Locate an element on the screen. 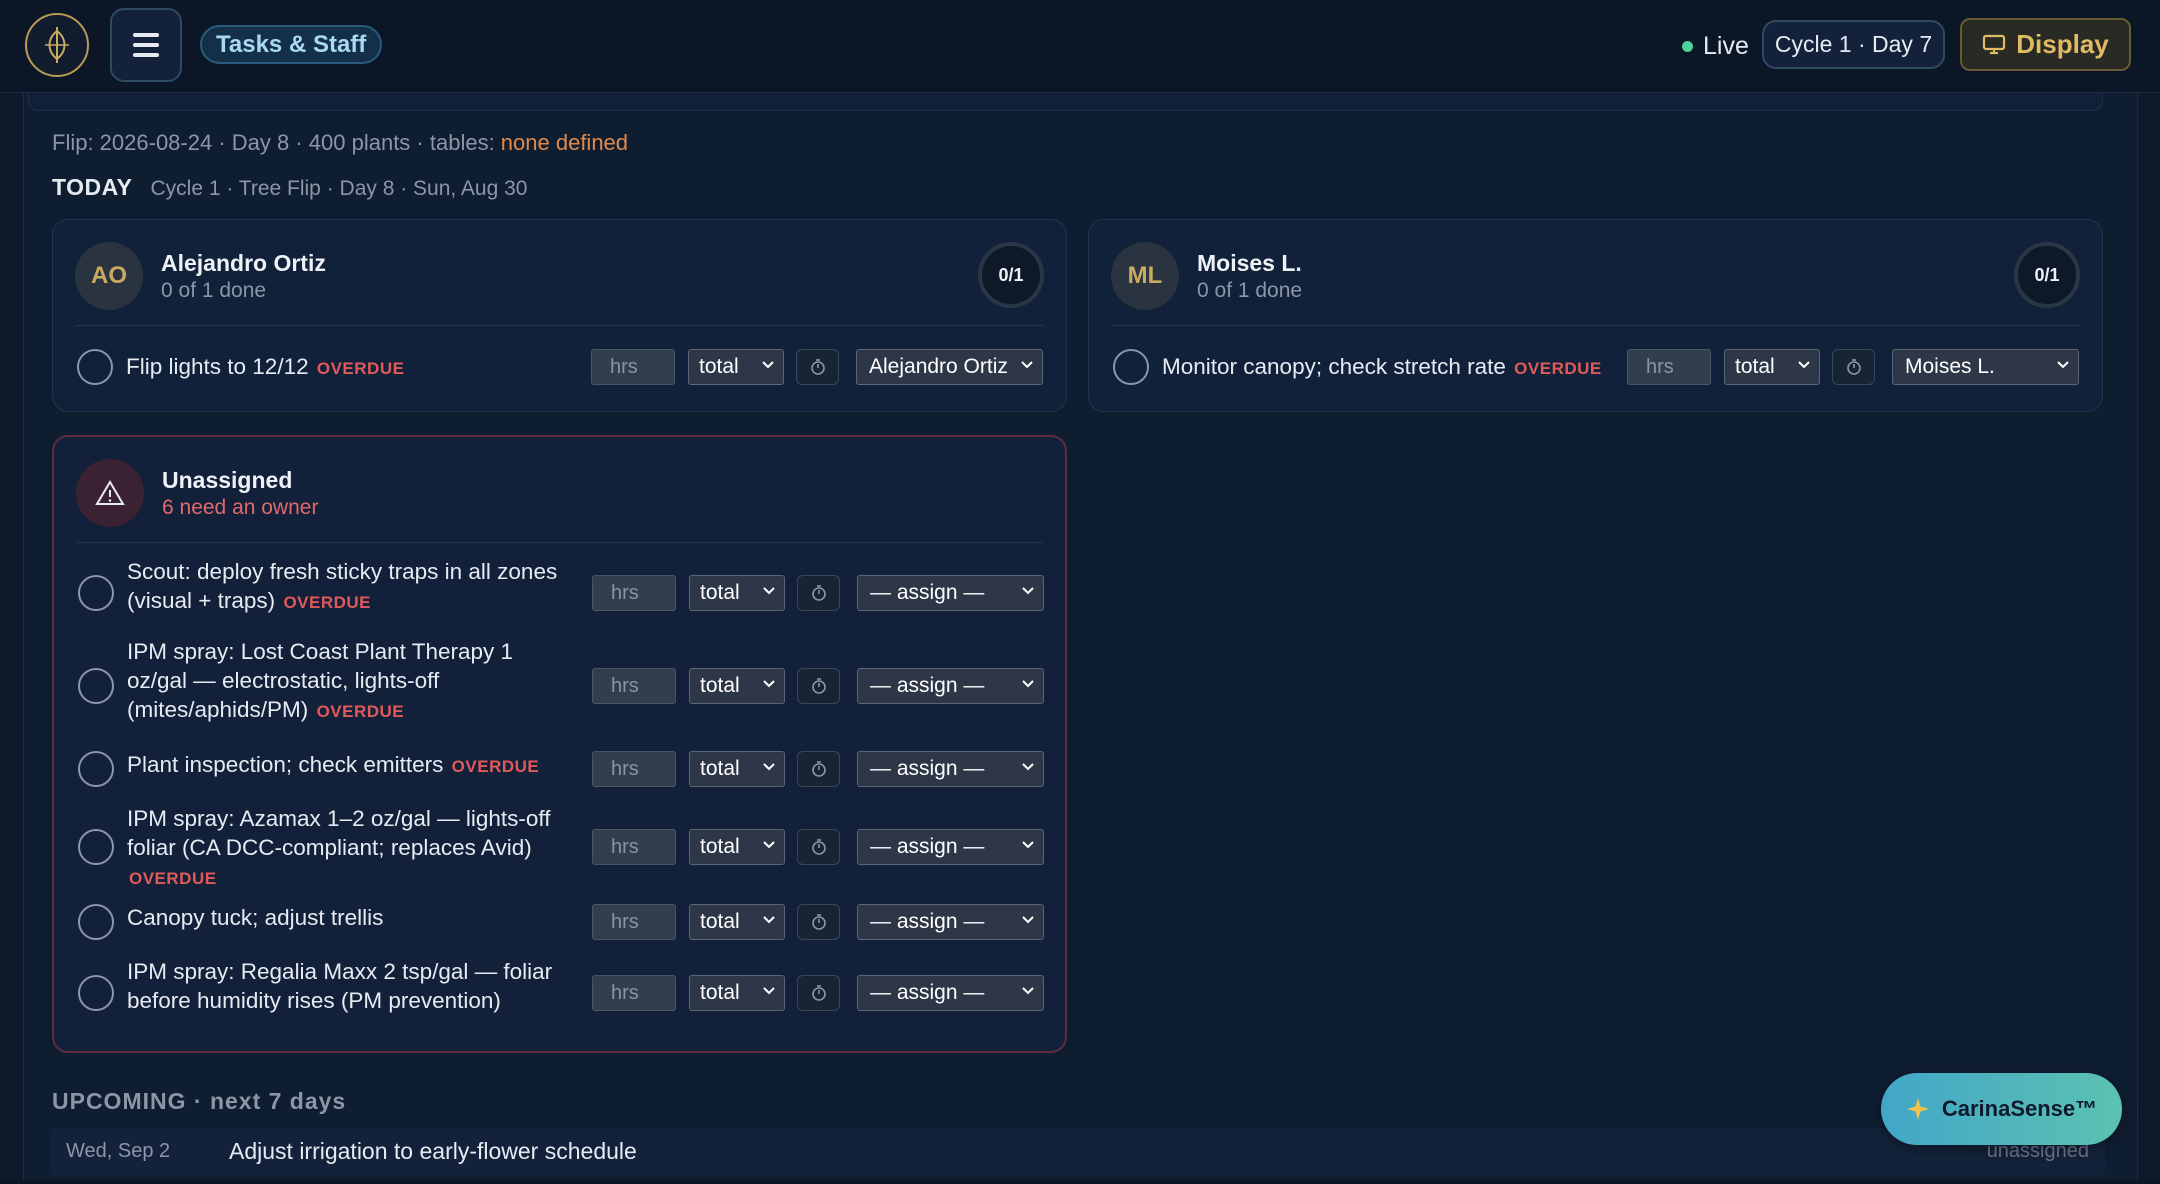  carinasense-button: CarinaSense™ is located at coordinates (2001, 1109).